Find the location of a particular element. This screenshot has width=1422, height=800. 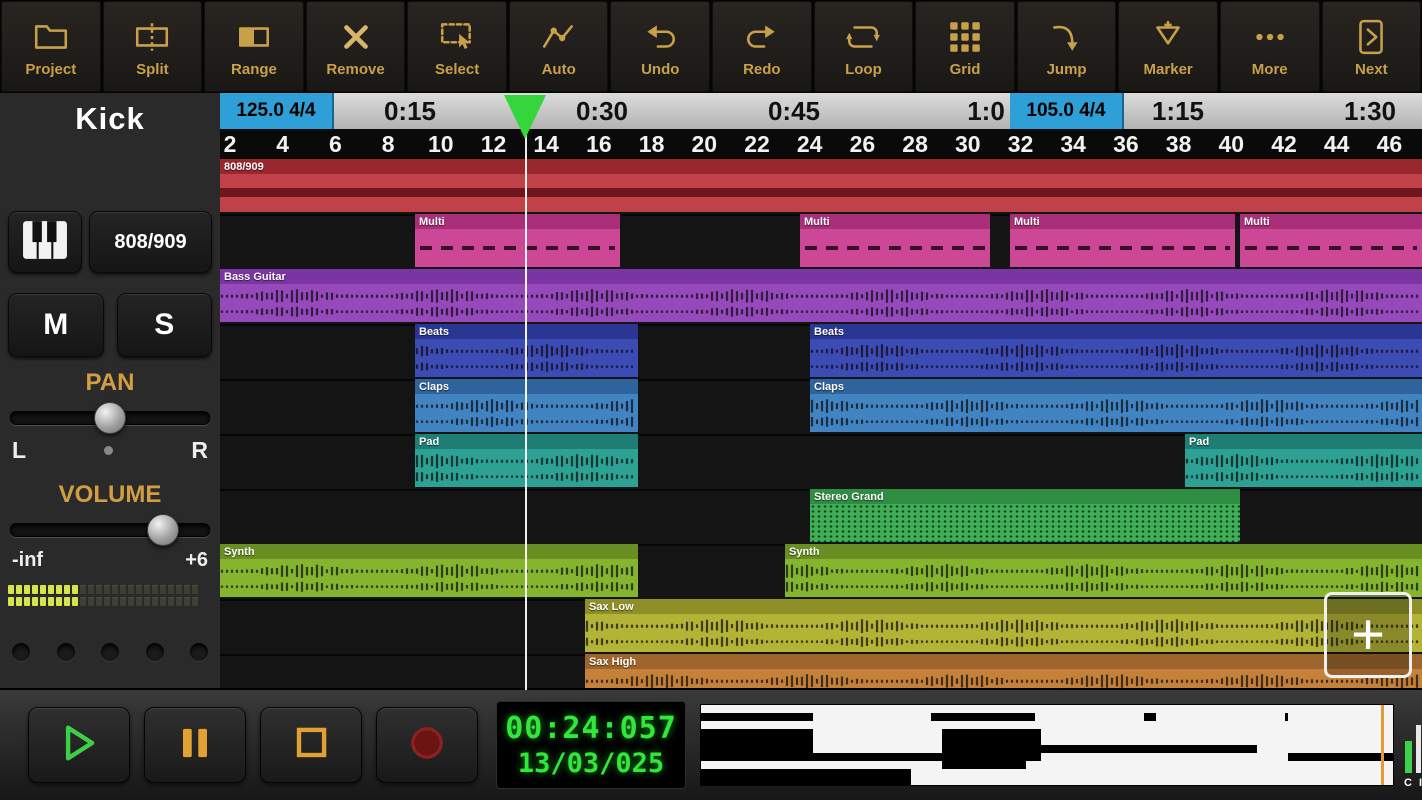

toolbar-button-remove: Remove is located at coordinates (355, 46).